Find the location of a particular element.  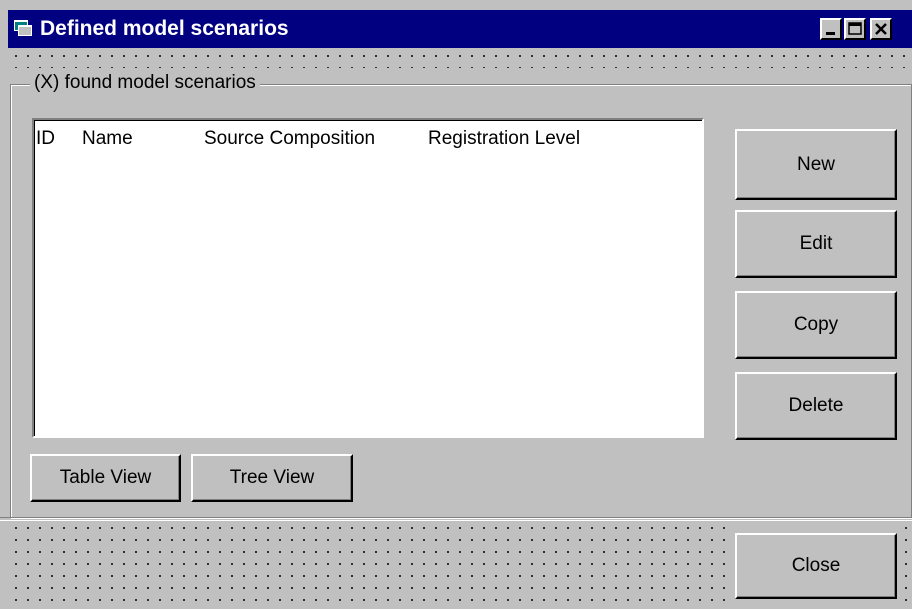

delete-button: Delete is located at coordinates (816, 406).